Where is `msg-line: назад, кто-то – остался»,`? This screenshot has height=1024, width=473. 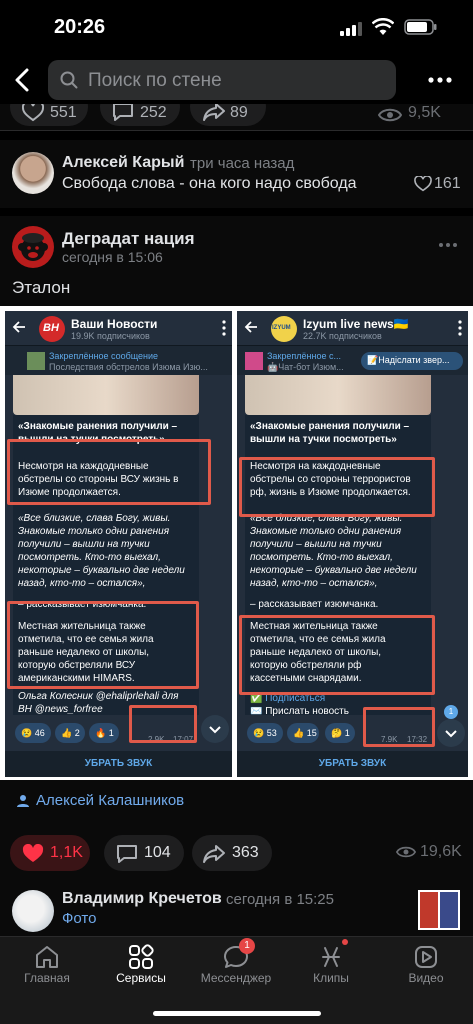 msg-line: назад, кто-то – остался», is located at coordinates (82, 583).